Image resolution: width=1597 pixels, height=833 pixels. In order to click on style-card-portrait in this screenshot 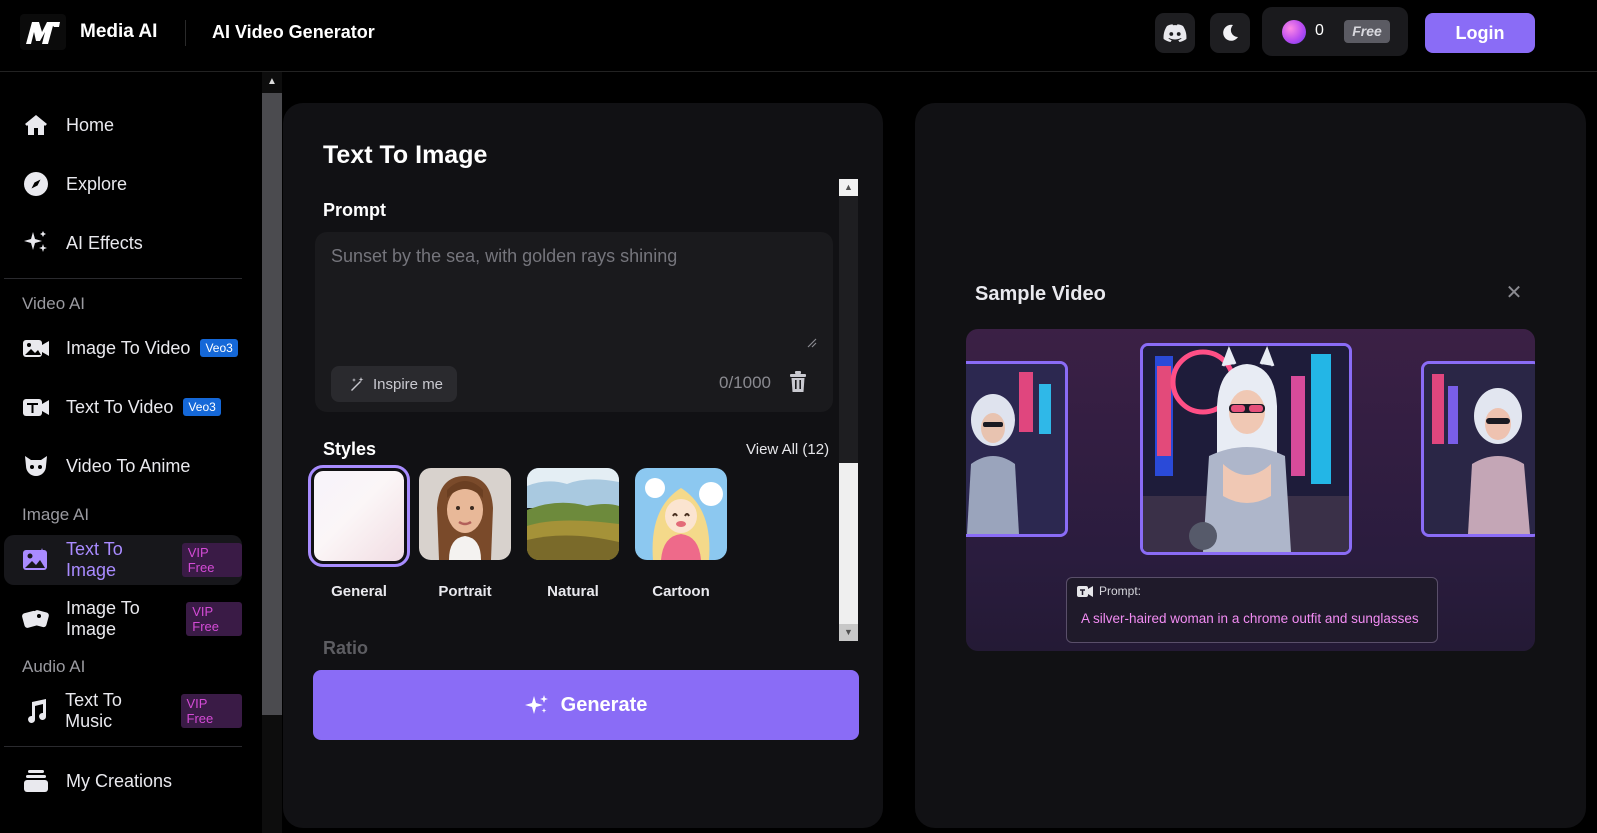, I will do `click(465, 514)`.